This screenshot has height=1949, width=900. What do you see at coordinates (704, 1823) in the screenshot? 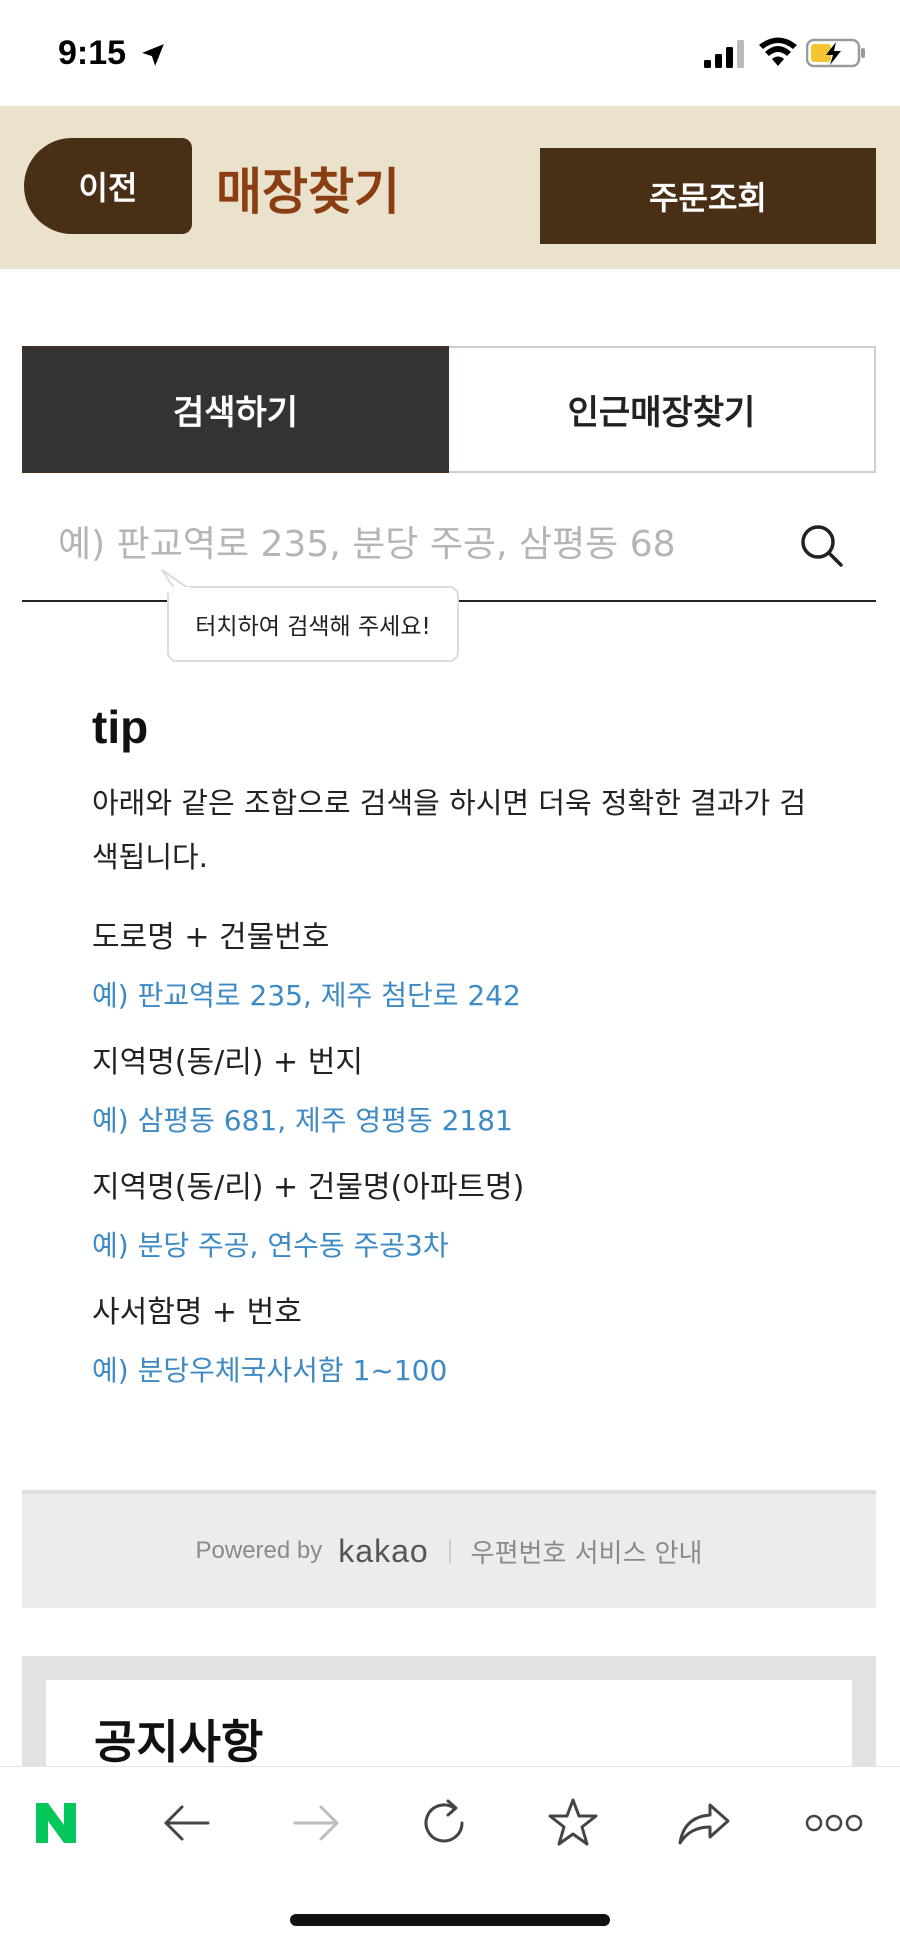
I see `share-icon` at bounding box center [704, 1823].